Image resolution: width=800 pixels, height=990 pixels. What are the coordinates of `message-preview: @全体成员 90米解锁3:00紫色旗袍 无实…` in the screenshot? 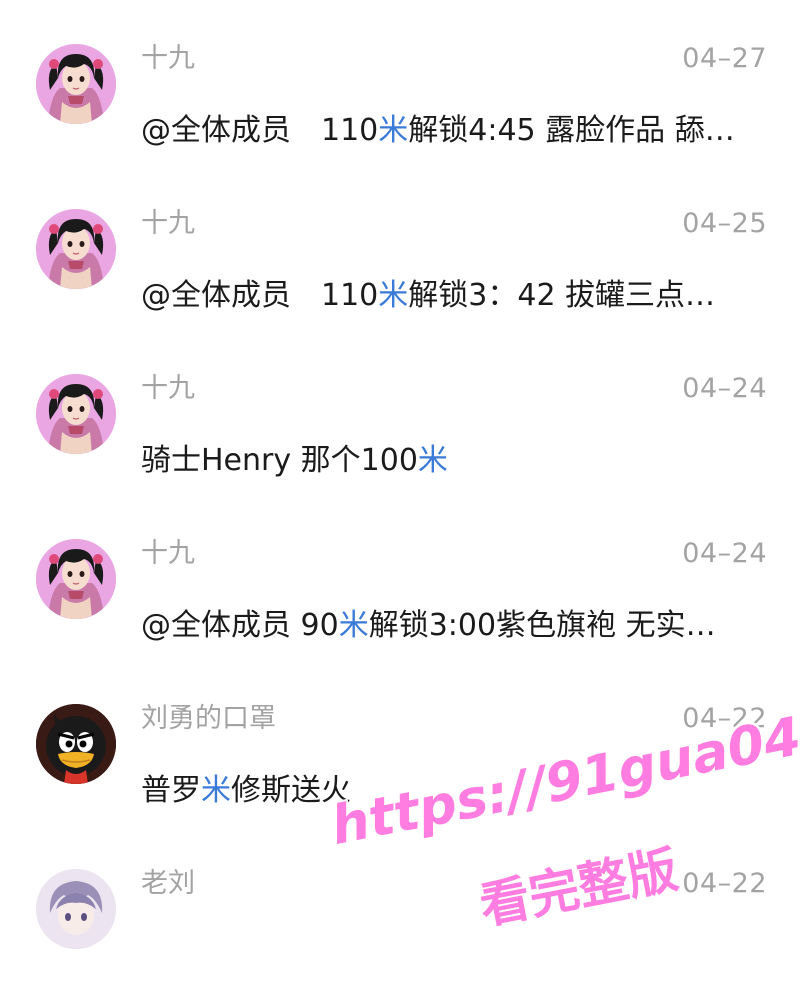 It's located at (458, 626).